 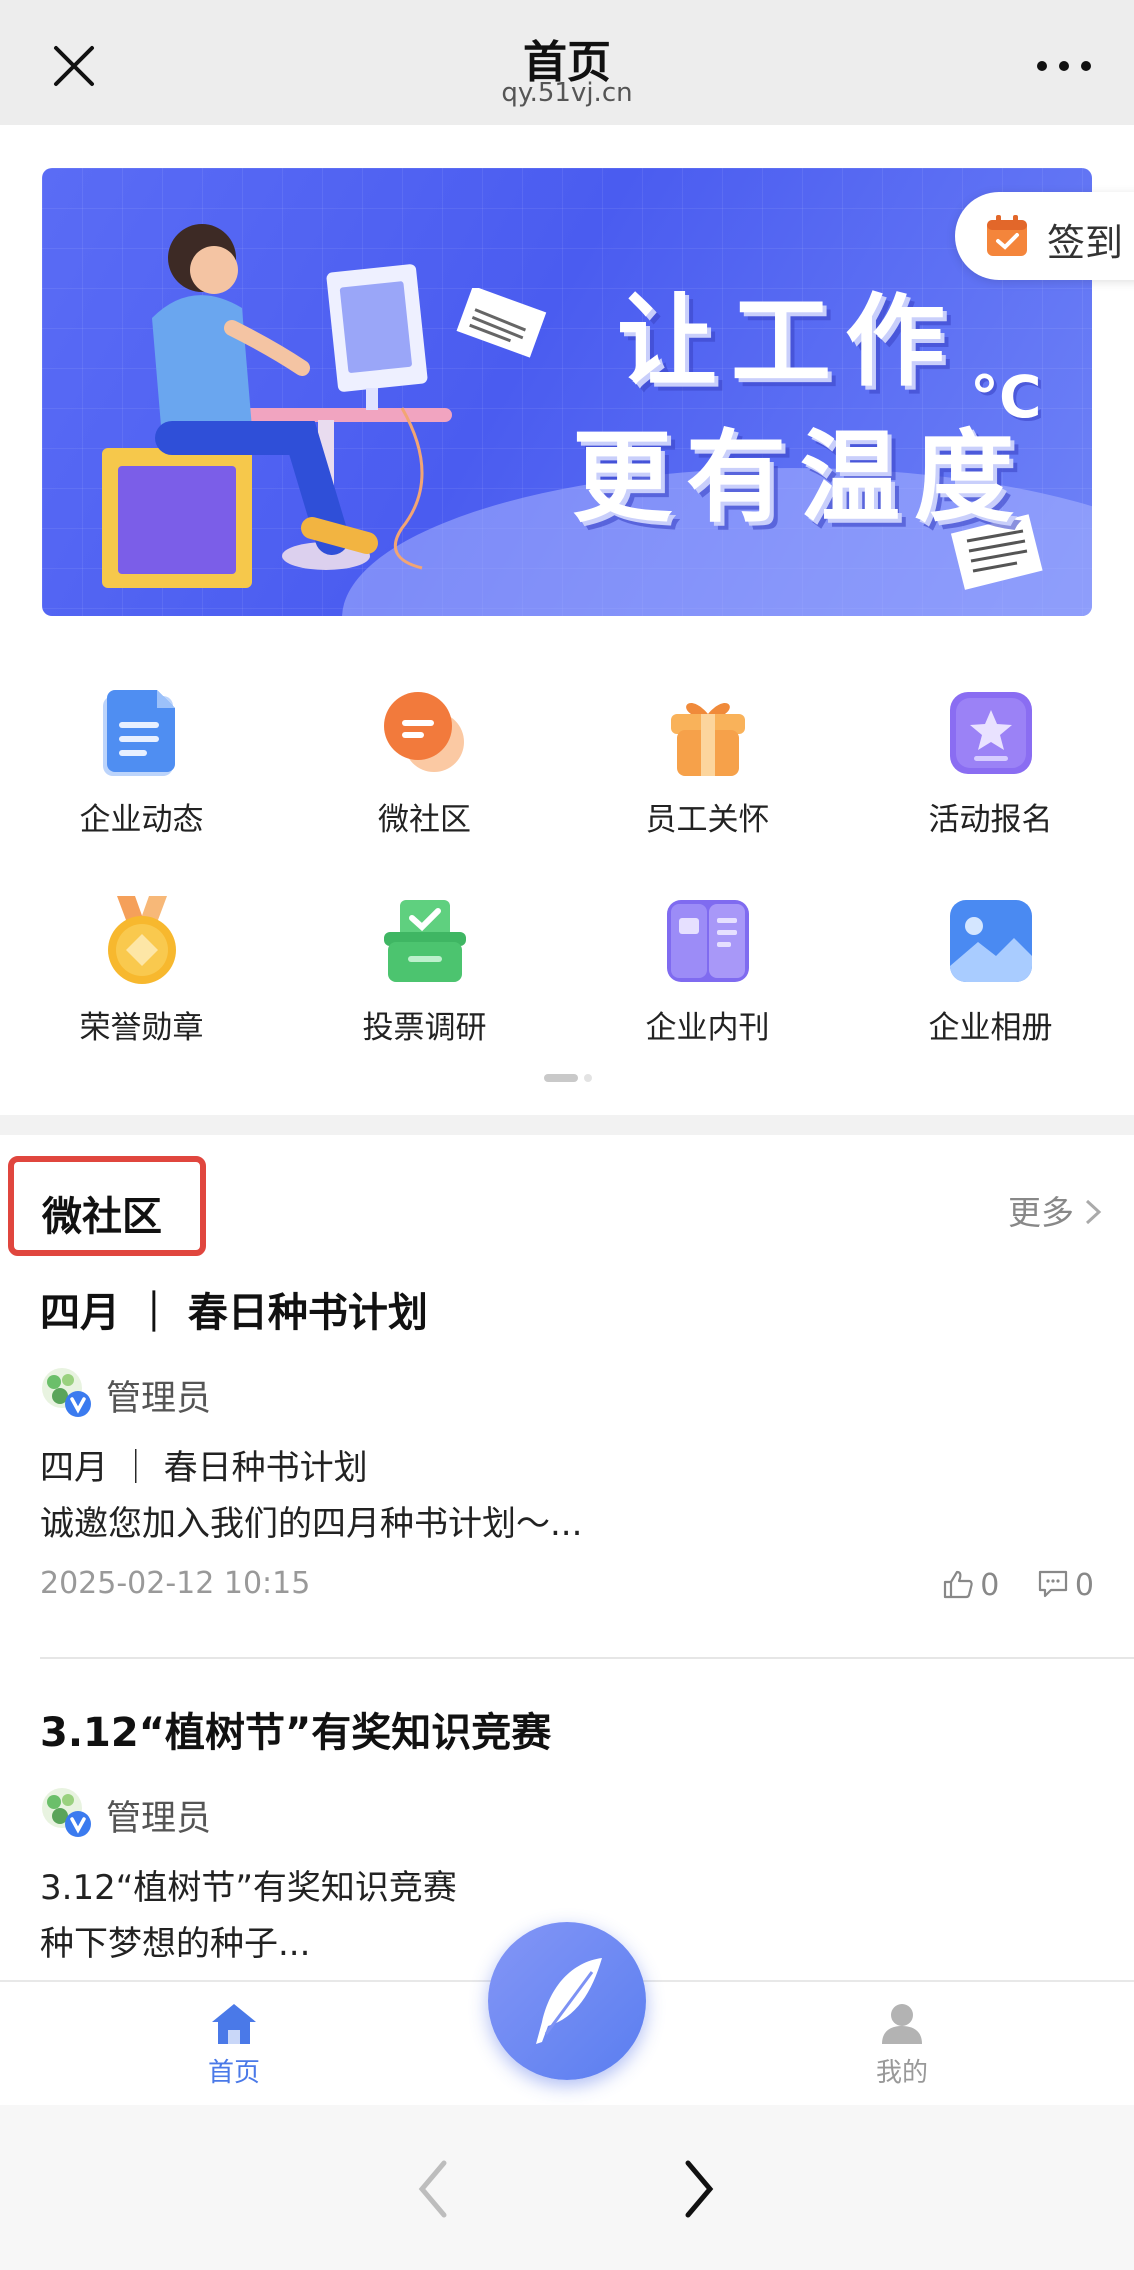 I want to click on menu-item-label: 微社区, so click(x=424, y=820).